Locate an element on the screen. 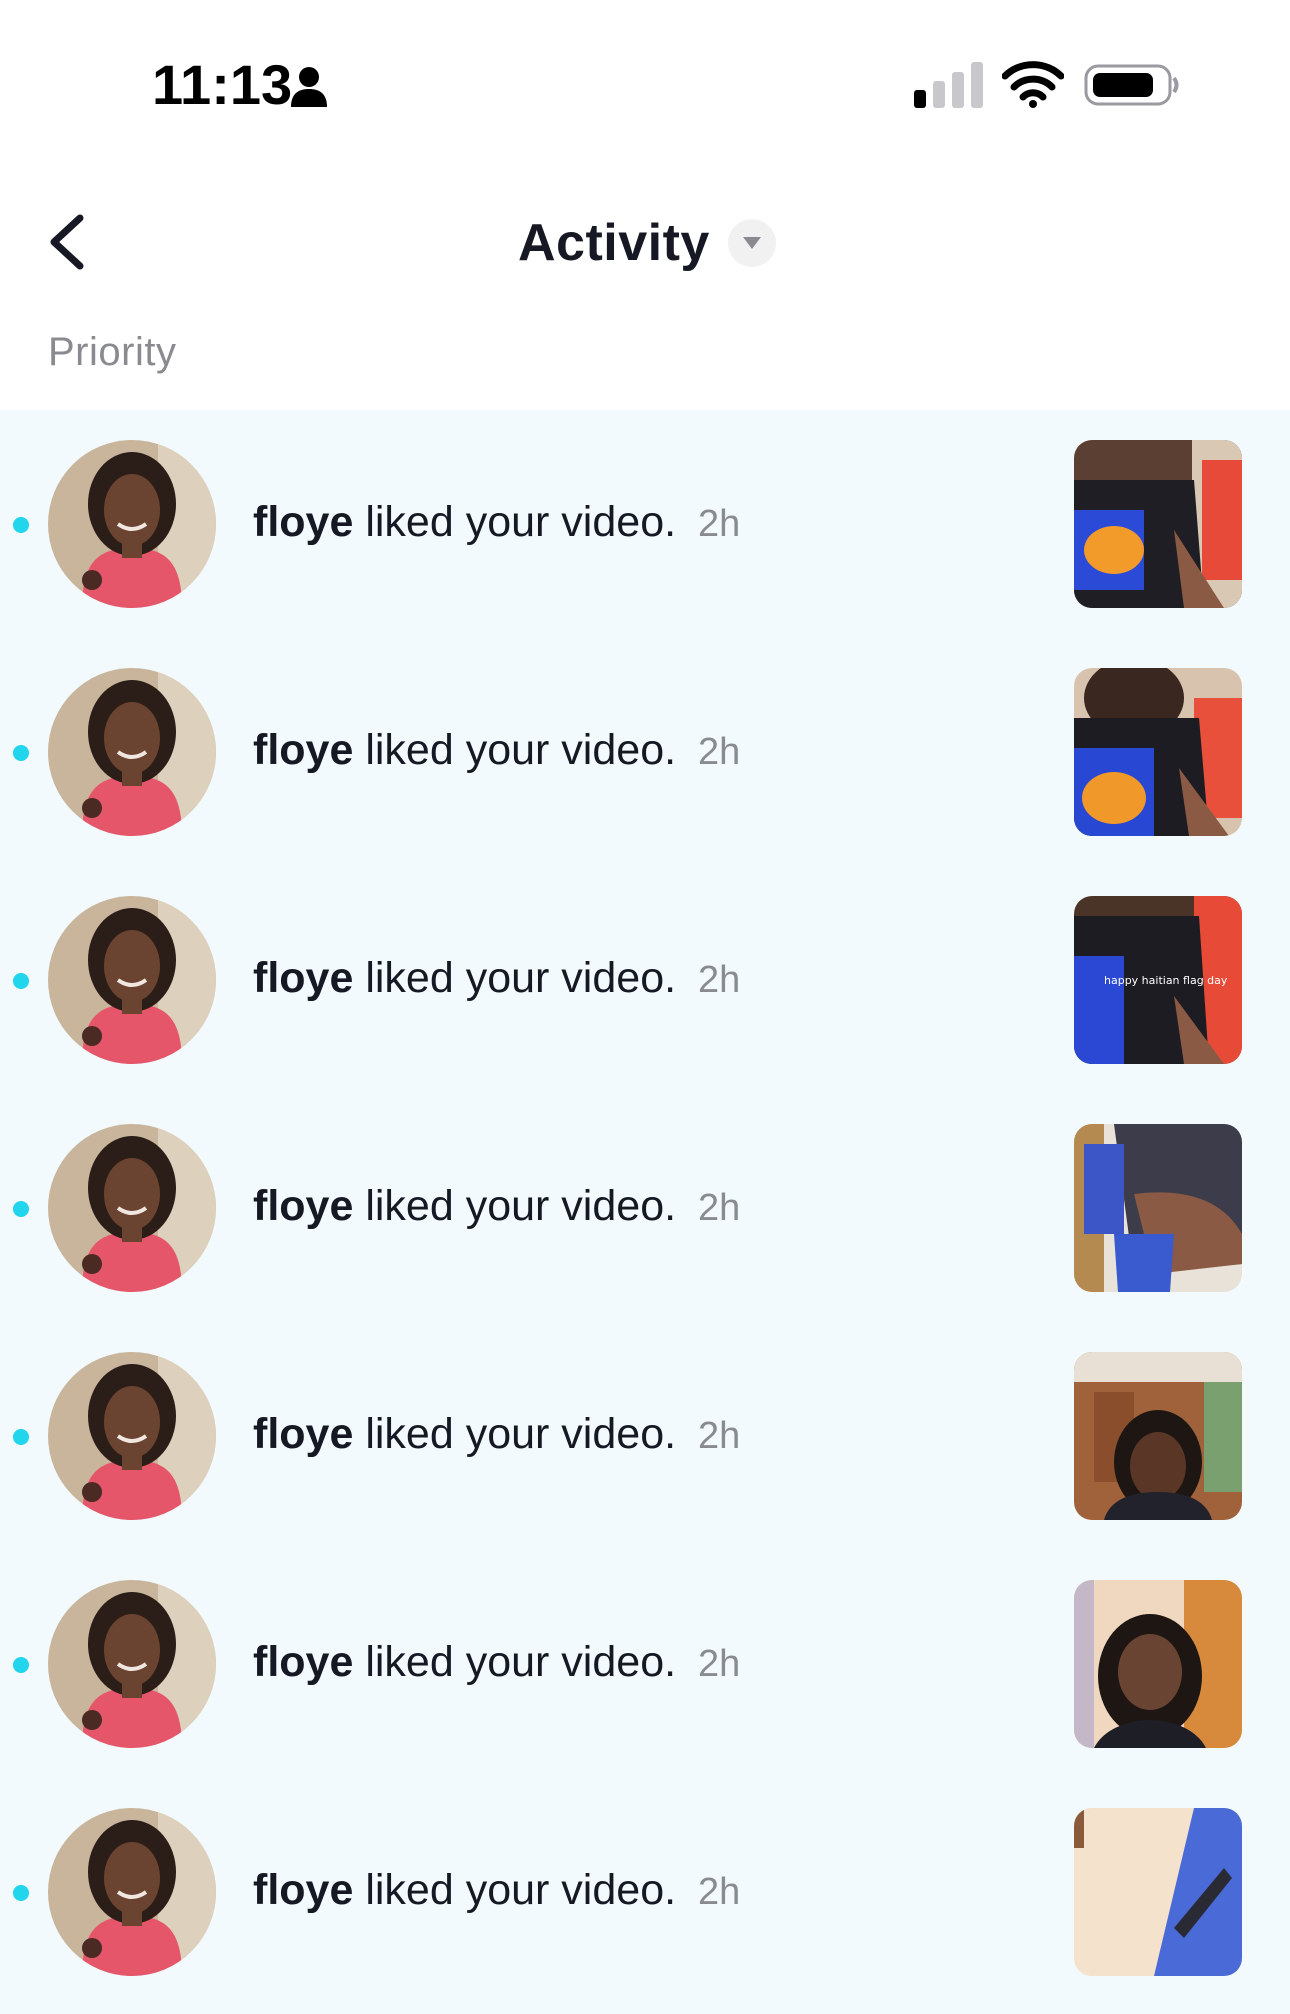 Image resolution: width=1290 pixels, height=2014 pixels. activity-filter-dropdown: Activity is located at coordinates (647, 243).